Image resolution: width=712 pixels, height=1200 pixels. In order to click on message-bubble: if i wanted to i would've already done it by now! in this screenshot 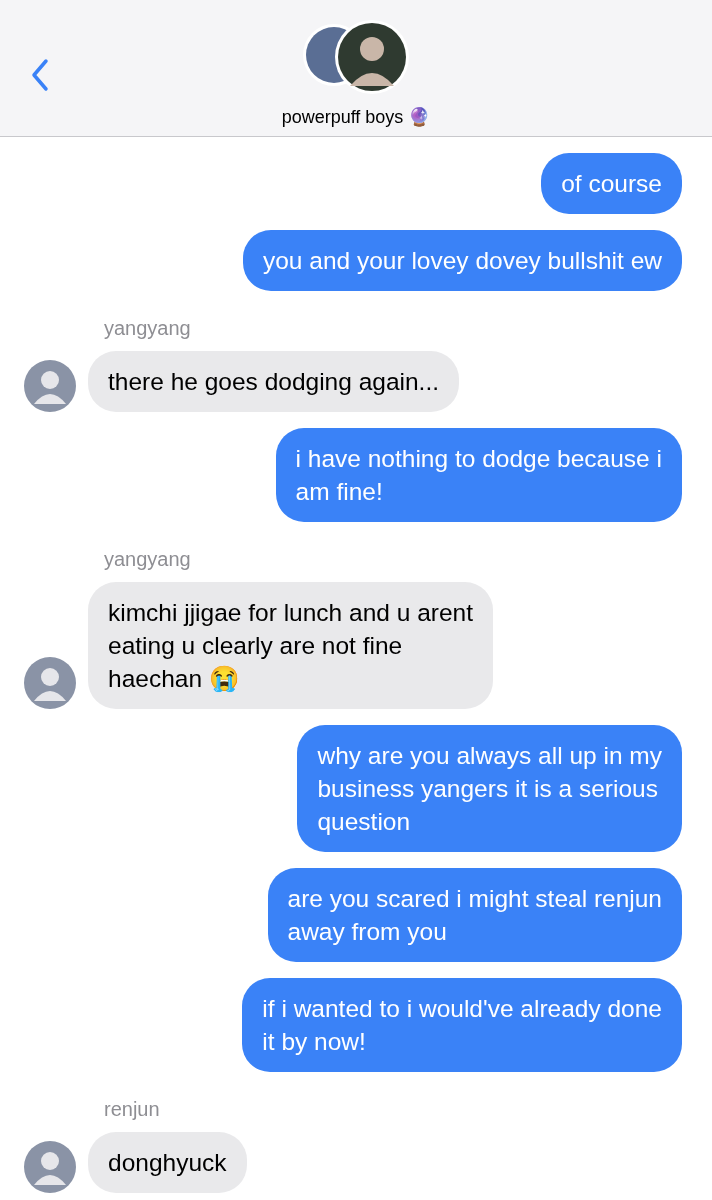, I will do `click(462, 1025)`.